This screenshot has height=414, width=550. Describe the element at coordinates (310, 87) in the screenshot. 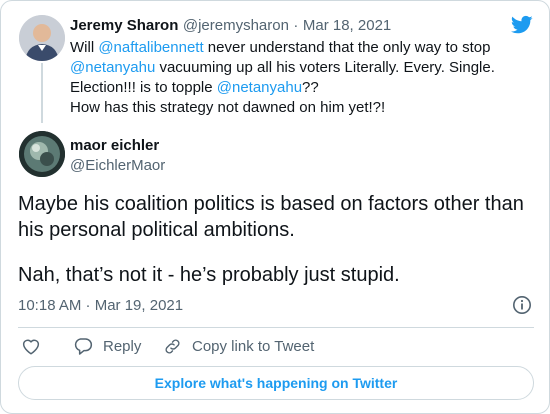

I see `text-fragment: ??` at that location.